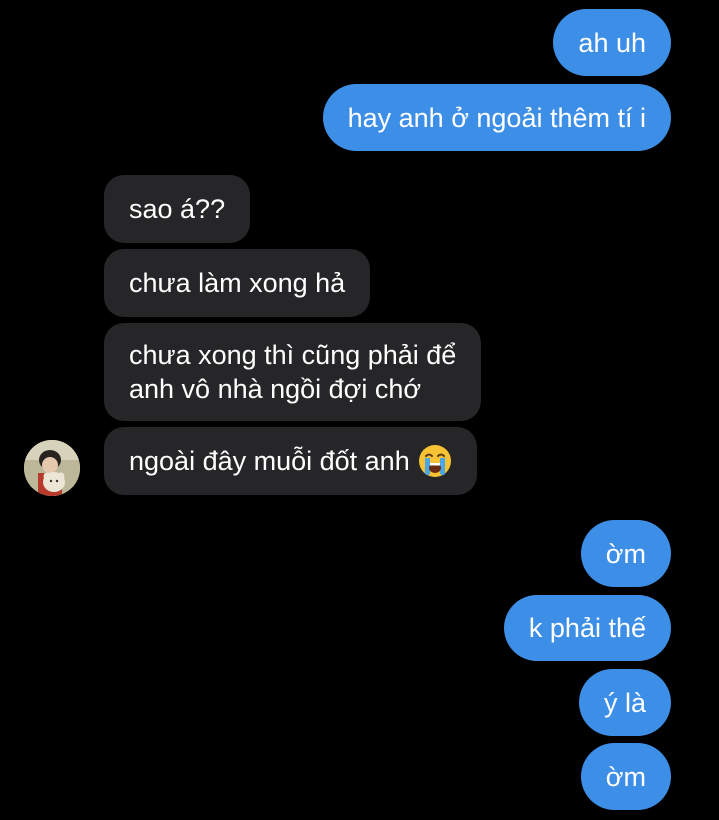  What do you see at coordinates (275, 389) in the screenshot?
I see `message-text-line: anh vô nhà ngồi đợi chớ` at bounding box center [275, 389].